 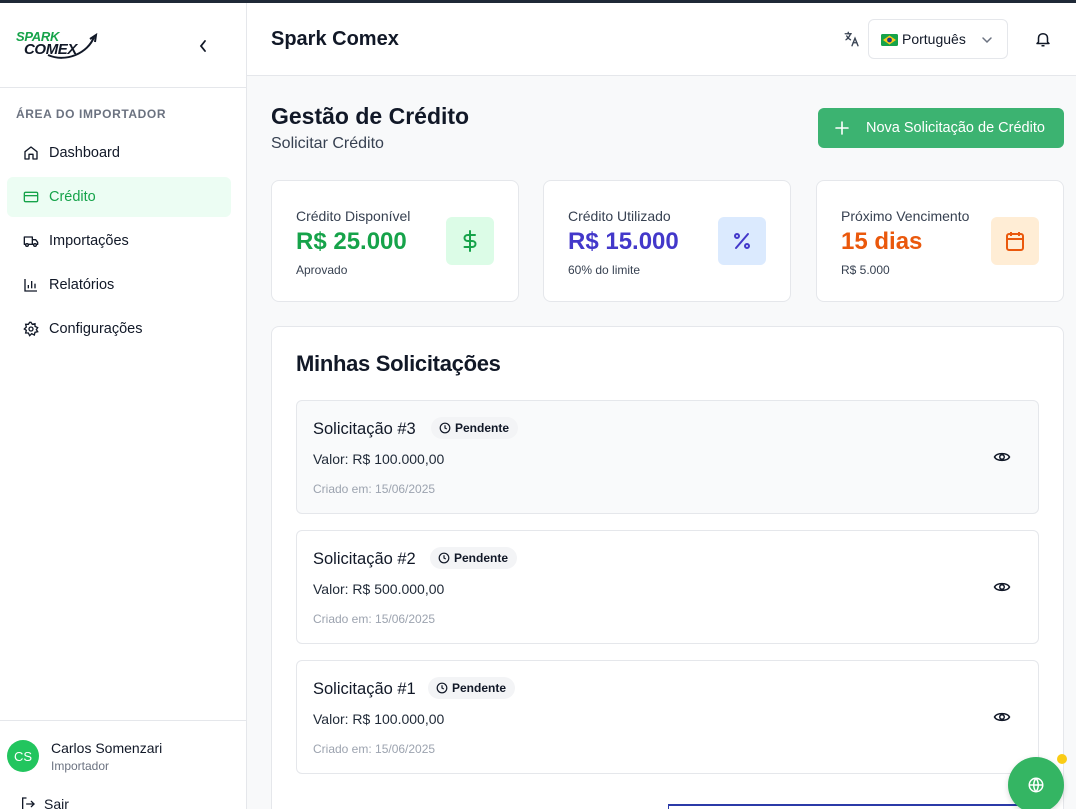 What do you see at coordinates (1015, 241) in the screenshot?
I see `calendar-icon` at bounding box center [1015, 241].